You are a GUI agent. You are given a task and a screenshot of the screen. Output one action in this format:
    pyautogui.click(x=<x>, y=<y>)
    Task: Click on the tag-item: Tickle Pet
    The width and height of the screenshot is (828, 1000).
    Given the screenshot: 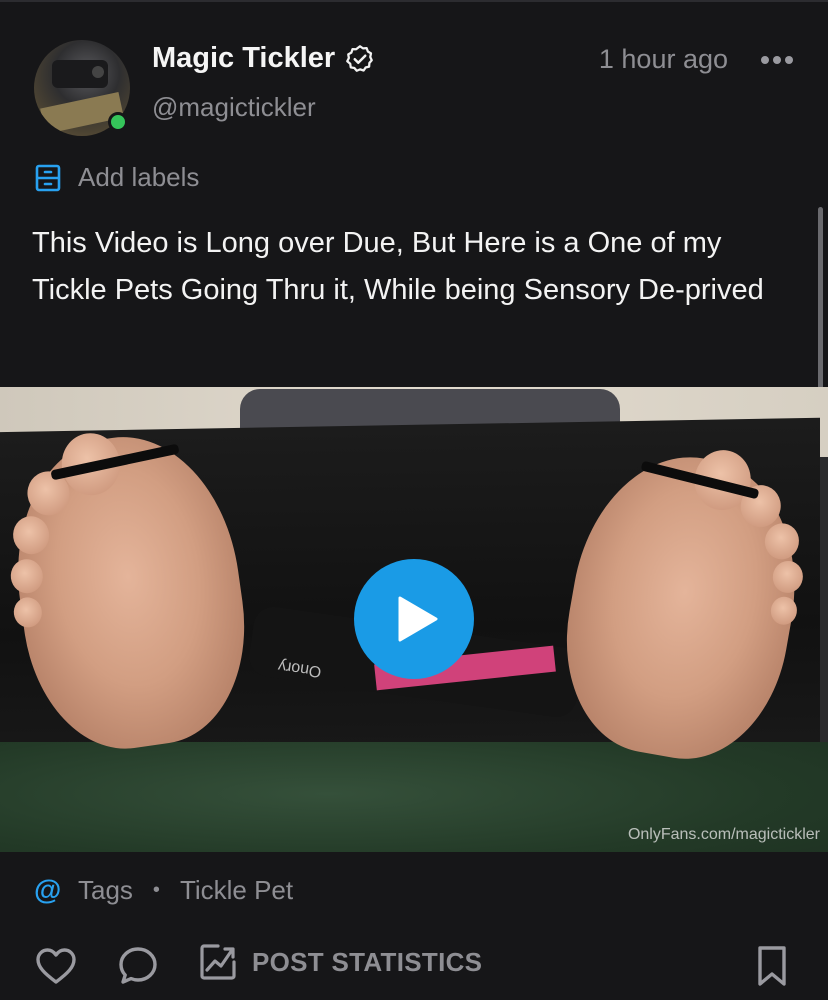 What is the action you would take?
    pyautogui.click(x=236, y=890)
    